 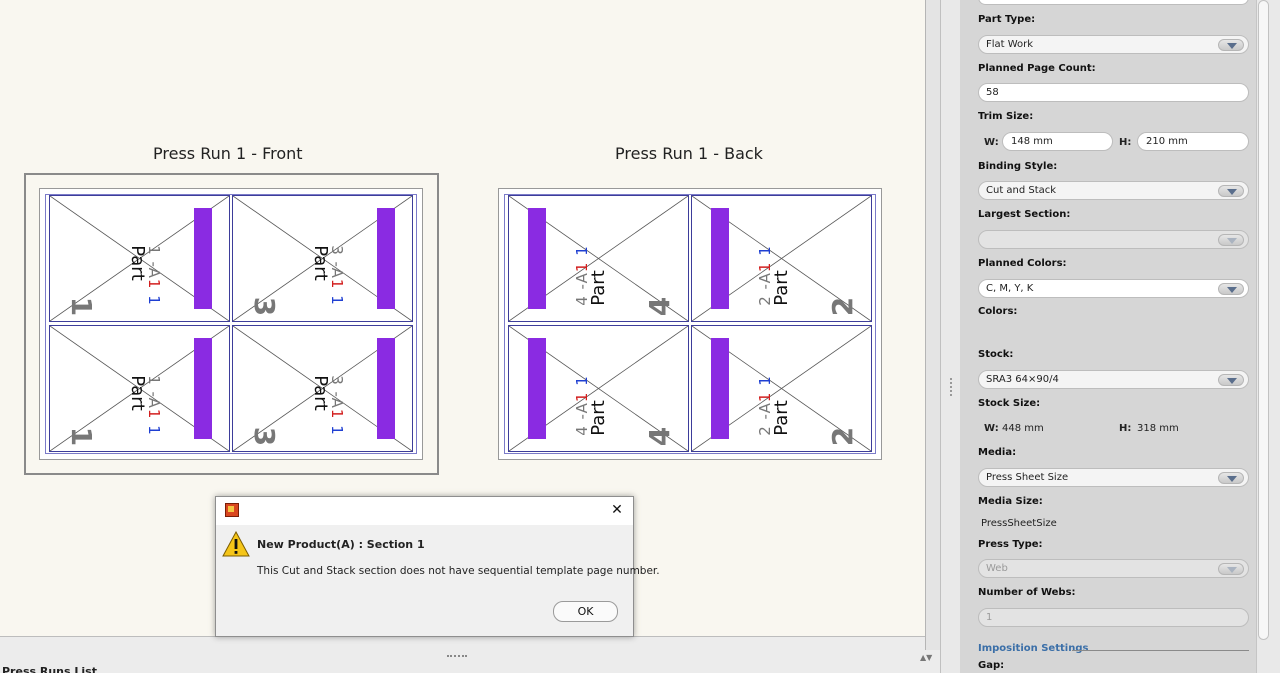 I want to click on media-select: Press Sheet Size, so click(x=1113, y=477).